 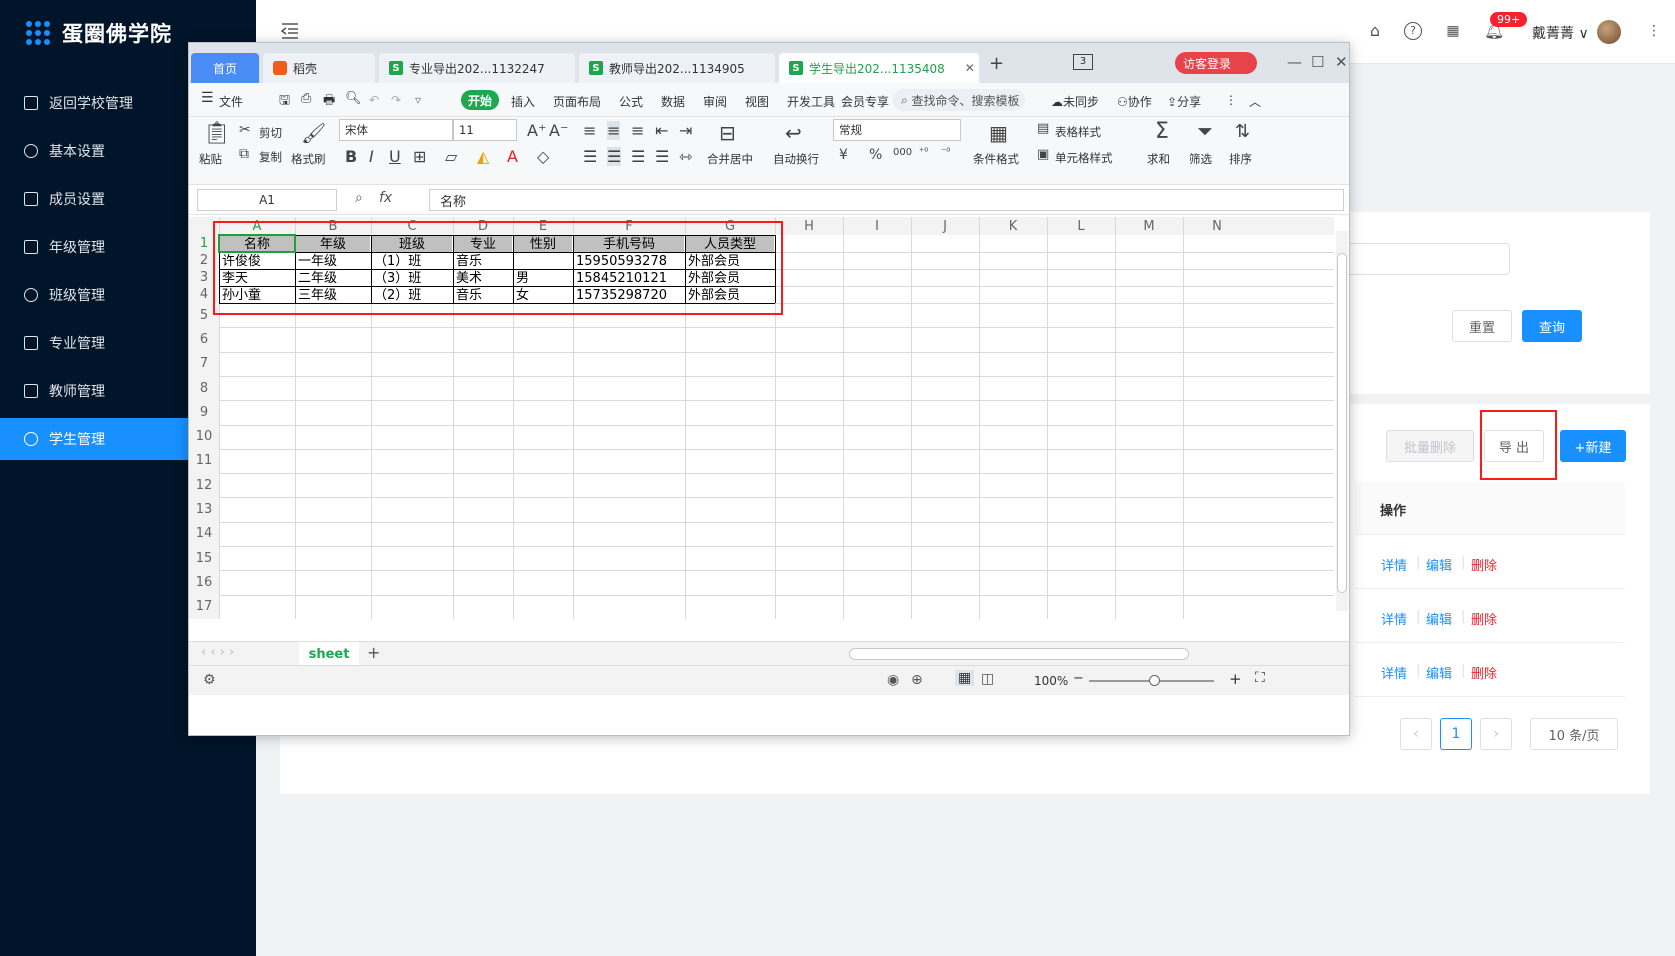 I want to click on sort-button: 排序, so click(x=1240, y=159).